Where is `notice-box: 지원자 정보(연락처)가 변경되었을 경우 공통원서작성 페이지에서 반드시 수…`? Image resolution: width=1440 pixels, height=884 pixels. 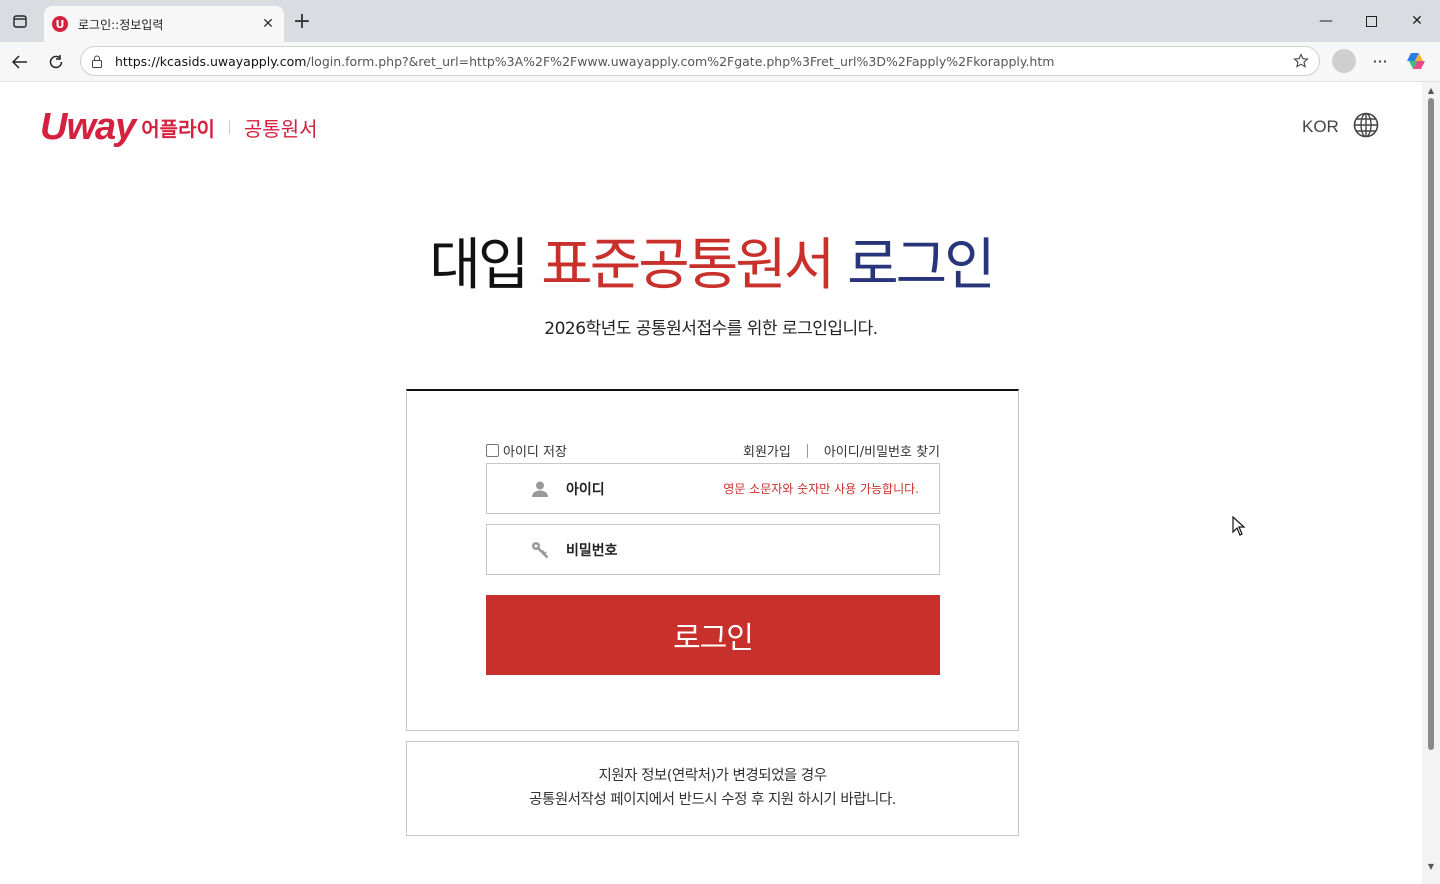 notice-box: 지원자 정보(연락처)가 변경되었을 경우 공통원서작성 페이지에서 반드시 수… is located at coordinates (712, 788).